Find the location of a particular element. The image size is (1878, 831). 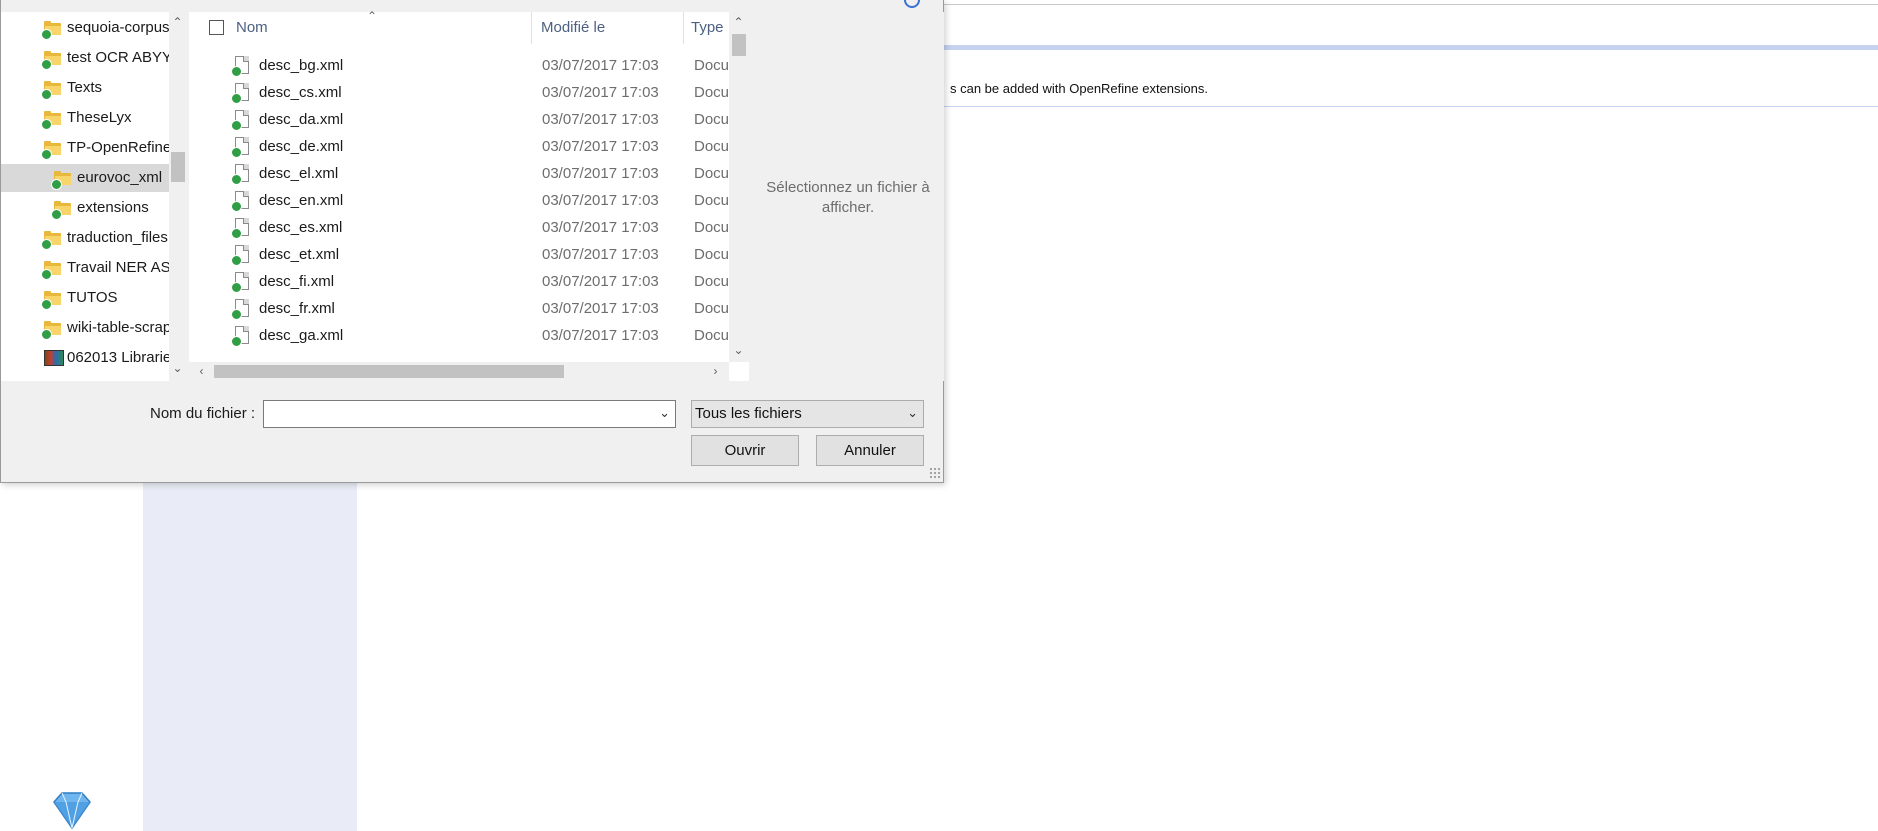

list-scroll-right-icon: › is located at coordinates (715, 371).